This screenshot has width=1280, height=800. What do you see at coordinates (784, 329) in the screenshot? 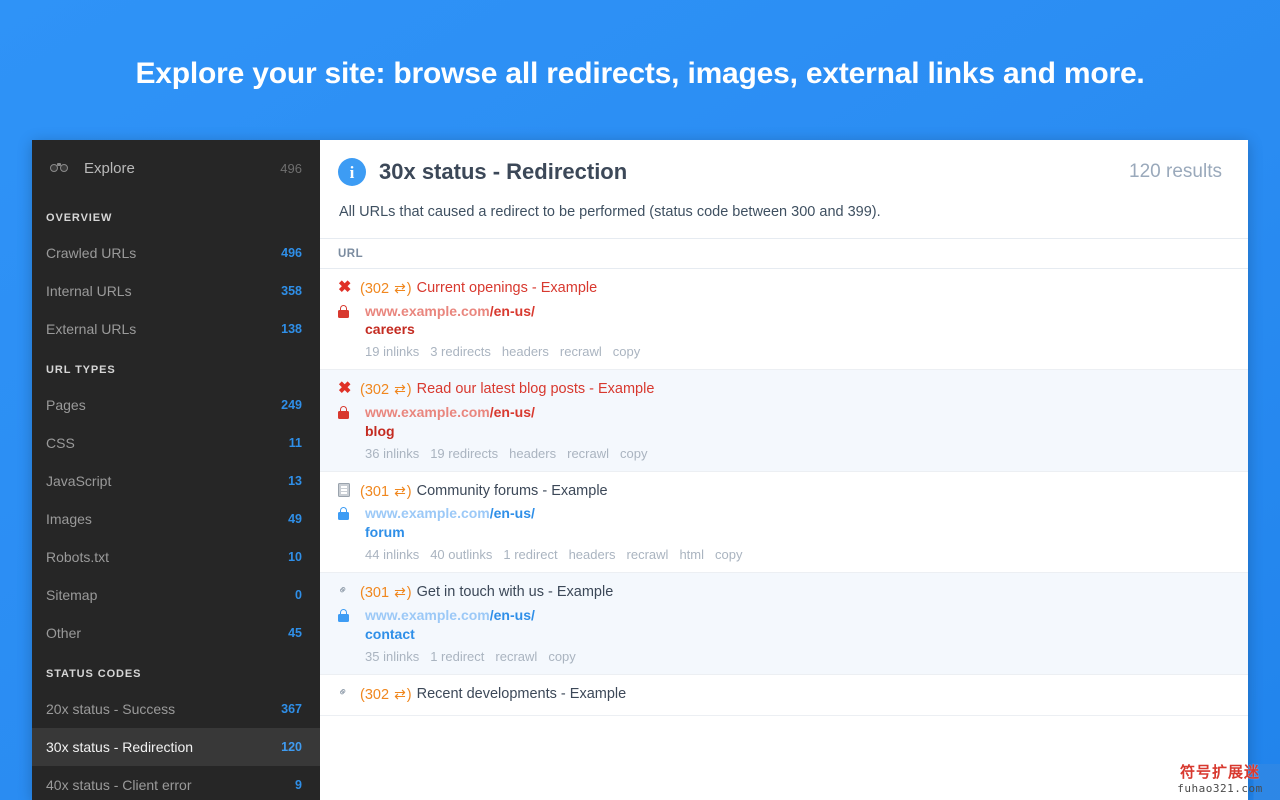
I see `row-url-slug: careers` at bounding box center [784, 329].